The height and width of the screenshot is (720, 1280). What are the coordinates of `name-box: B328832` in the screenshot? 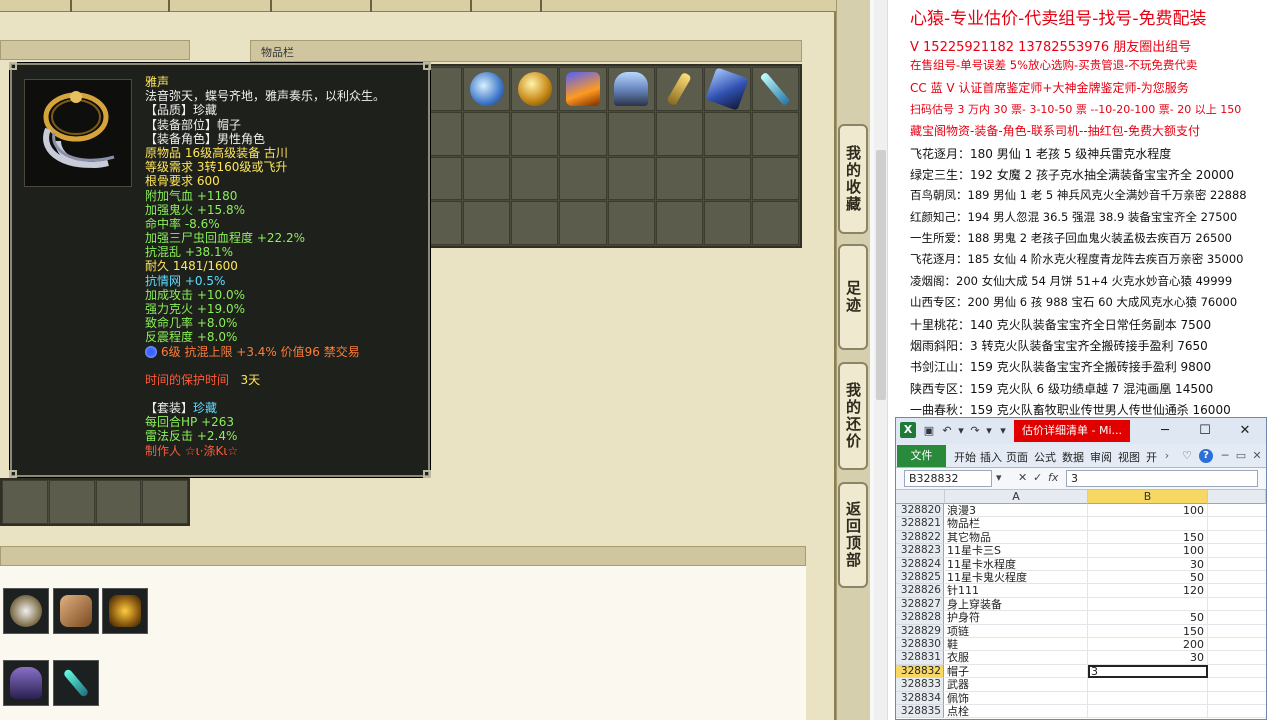 It's located at (948, 478).